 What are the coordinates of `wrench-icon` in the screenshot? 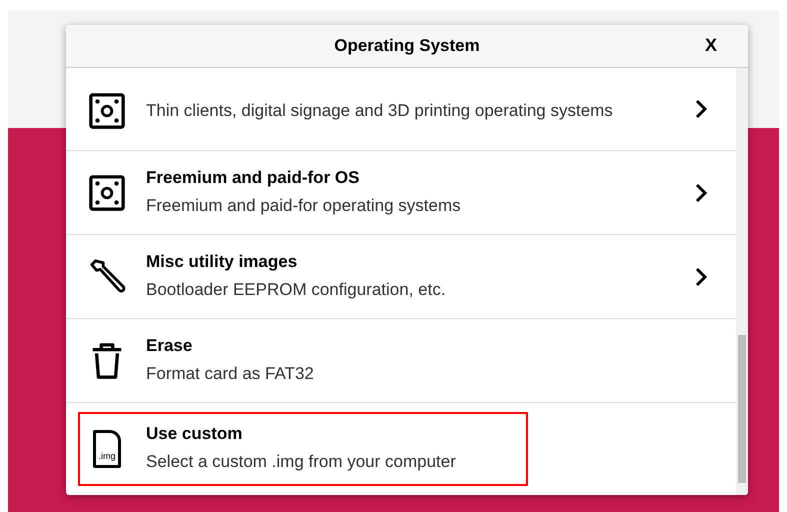 It's located at (107, 277).